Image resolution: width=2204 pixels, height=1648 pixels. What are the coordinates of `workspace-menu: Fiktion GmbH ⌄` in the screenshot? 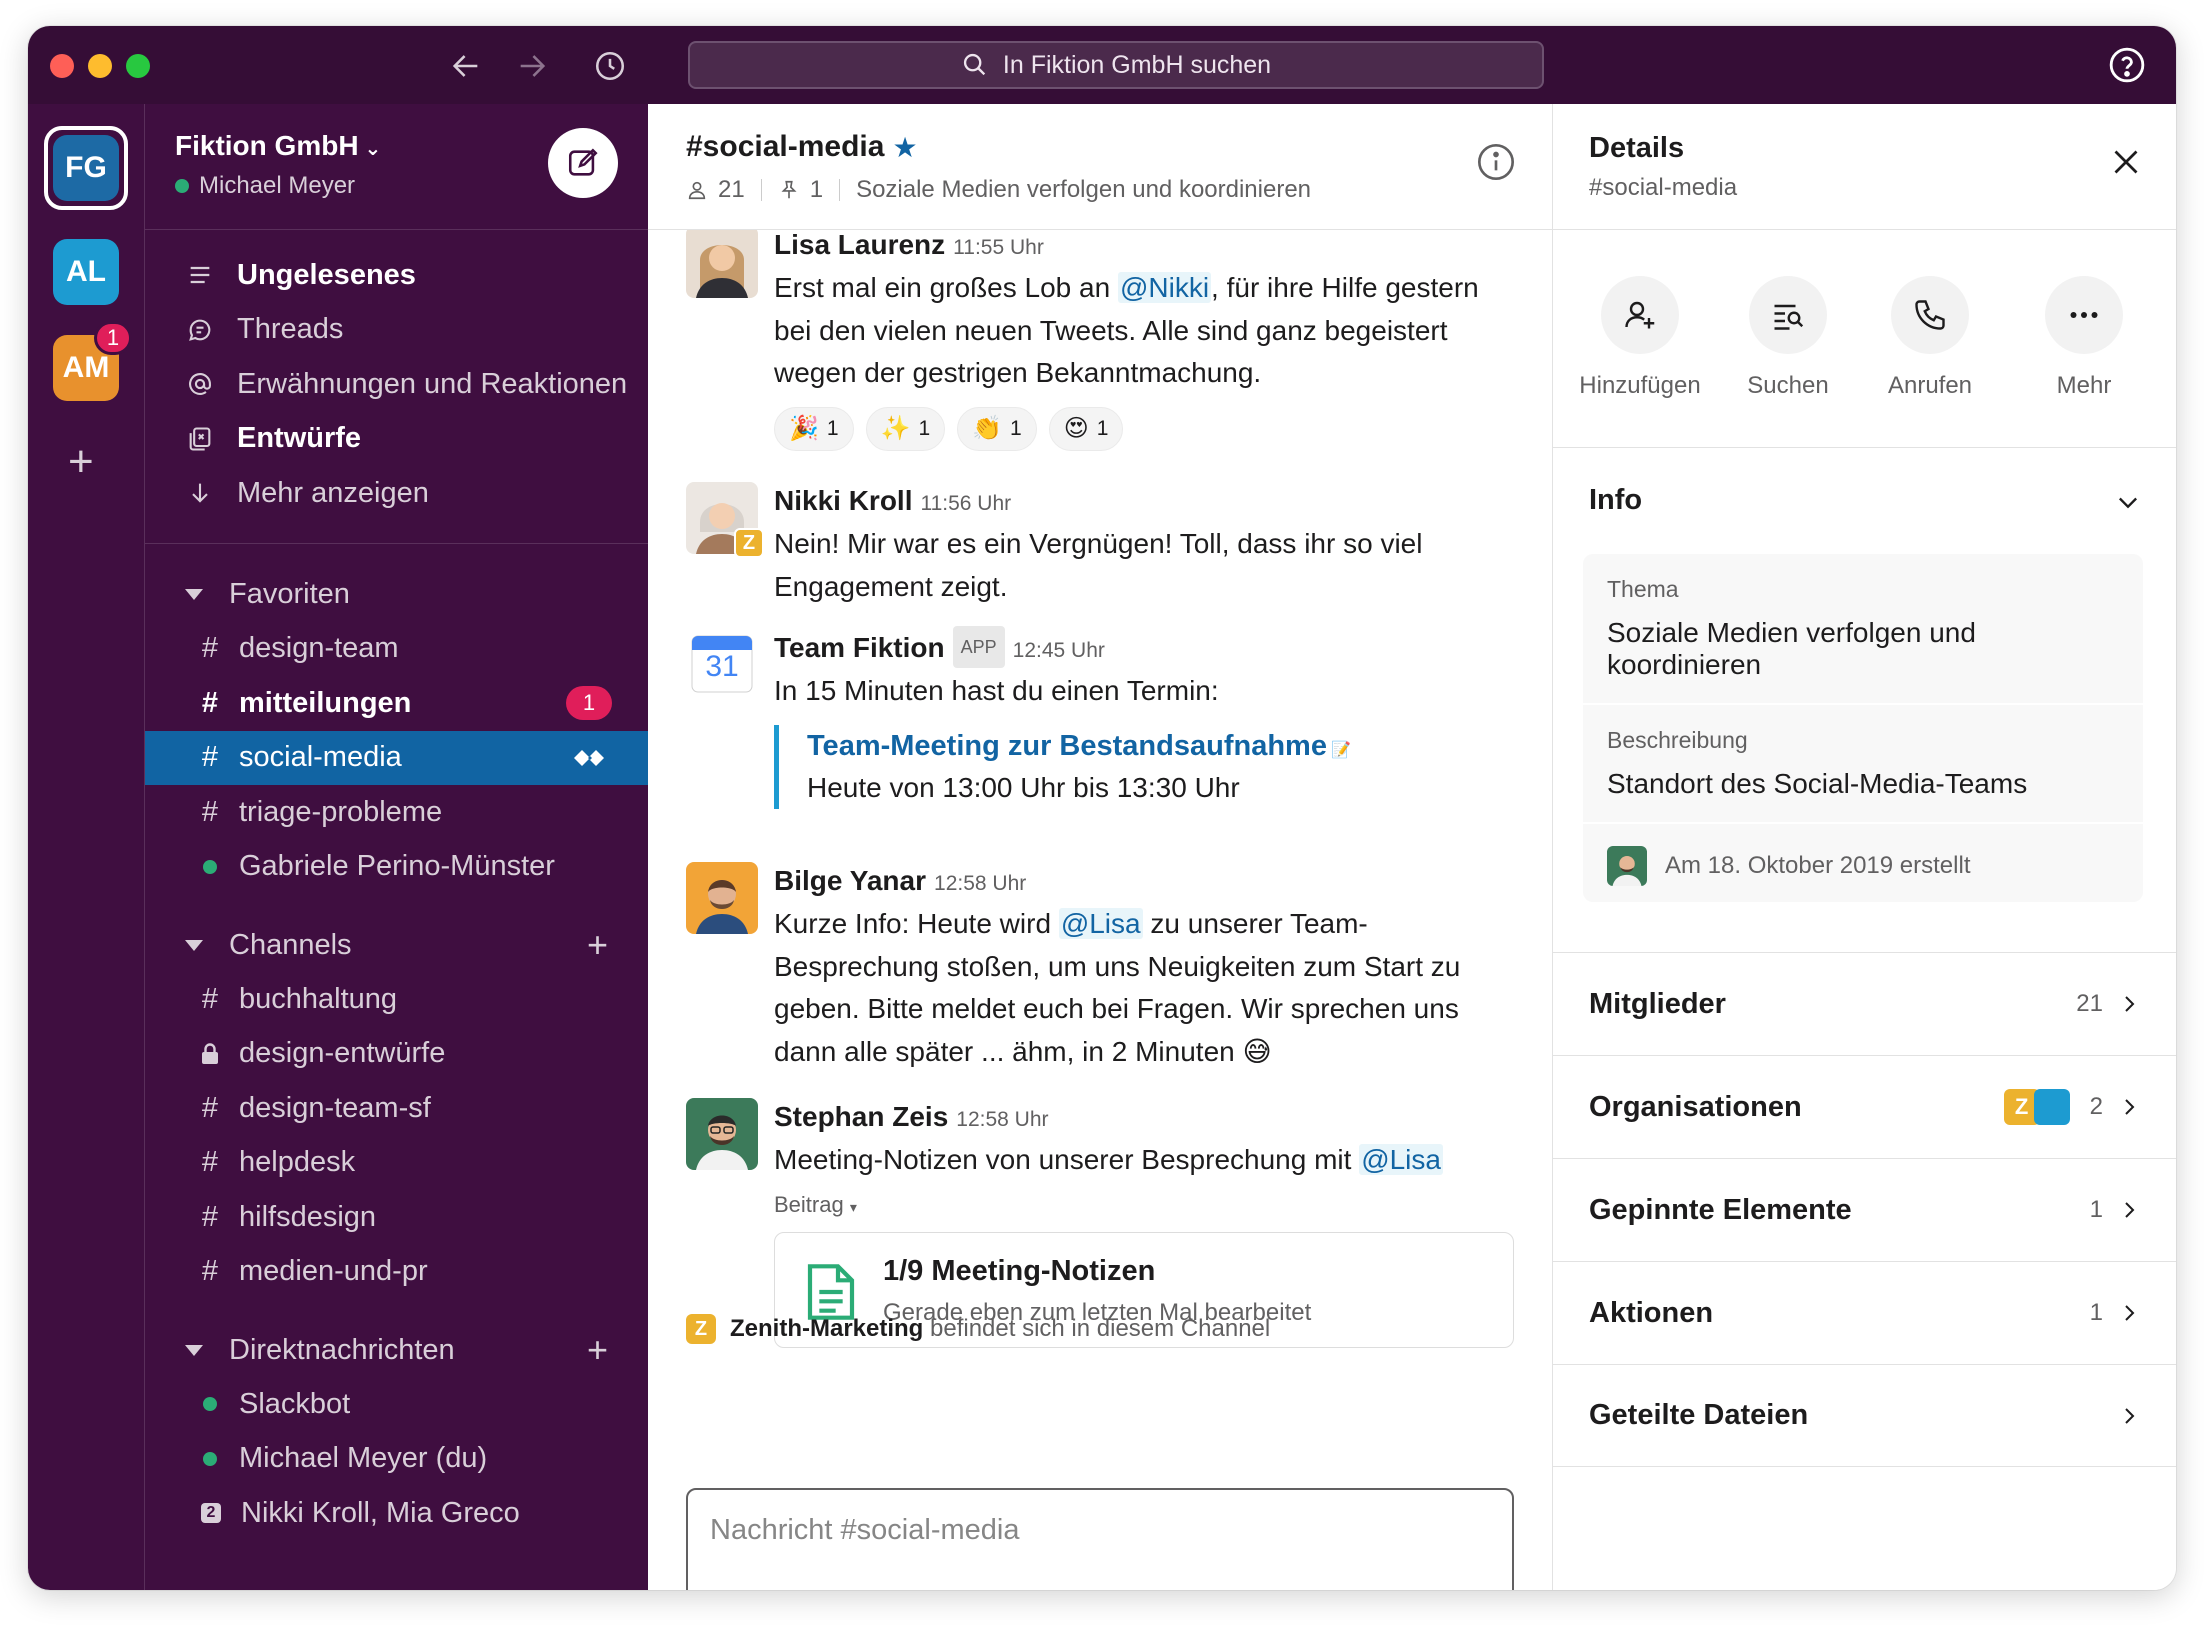 It's located at (278, 146).